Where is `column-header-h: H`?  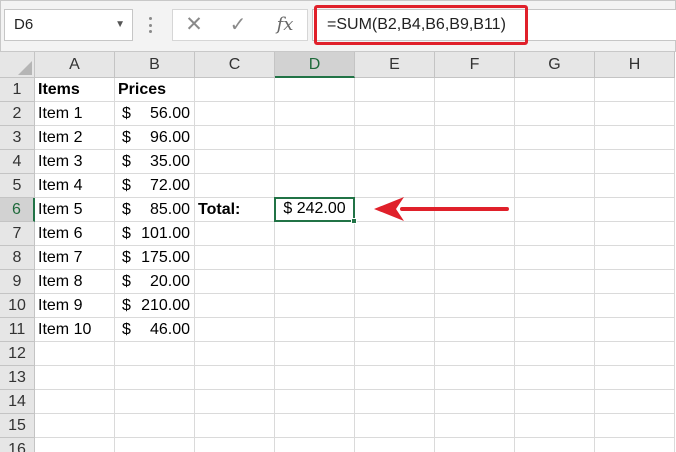
column-header-h: H is located at coordinates (635, 65).